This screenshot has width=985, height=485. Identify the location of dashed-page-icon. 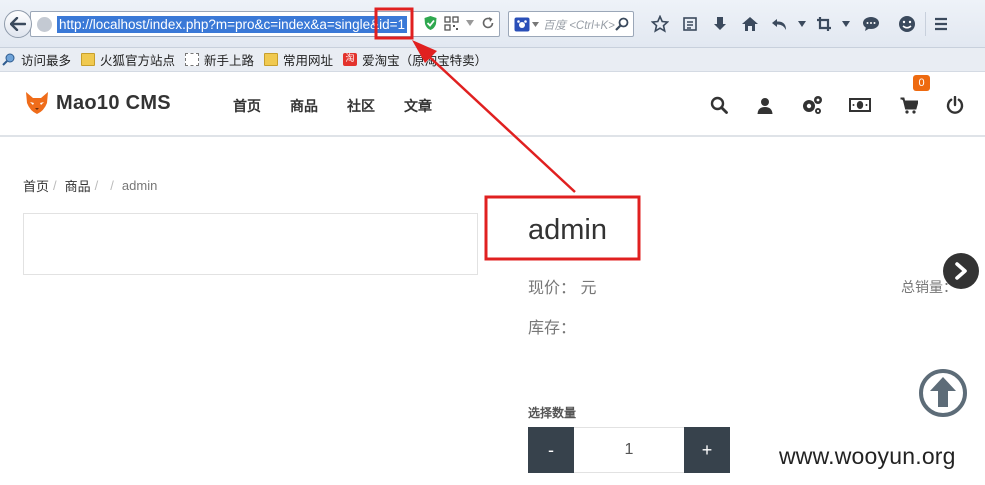
(192, 59).